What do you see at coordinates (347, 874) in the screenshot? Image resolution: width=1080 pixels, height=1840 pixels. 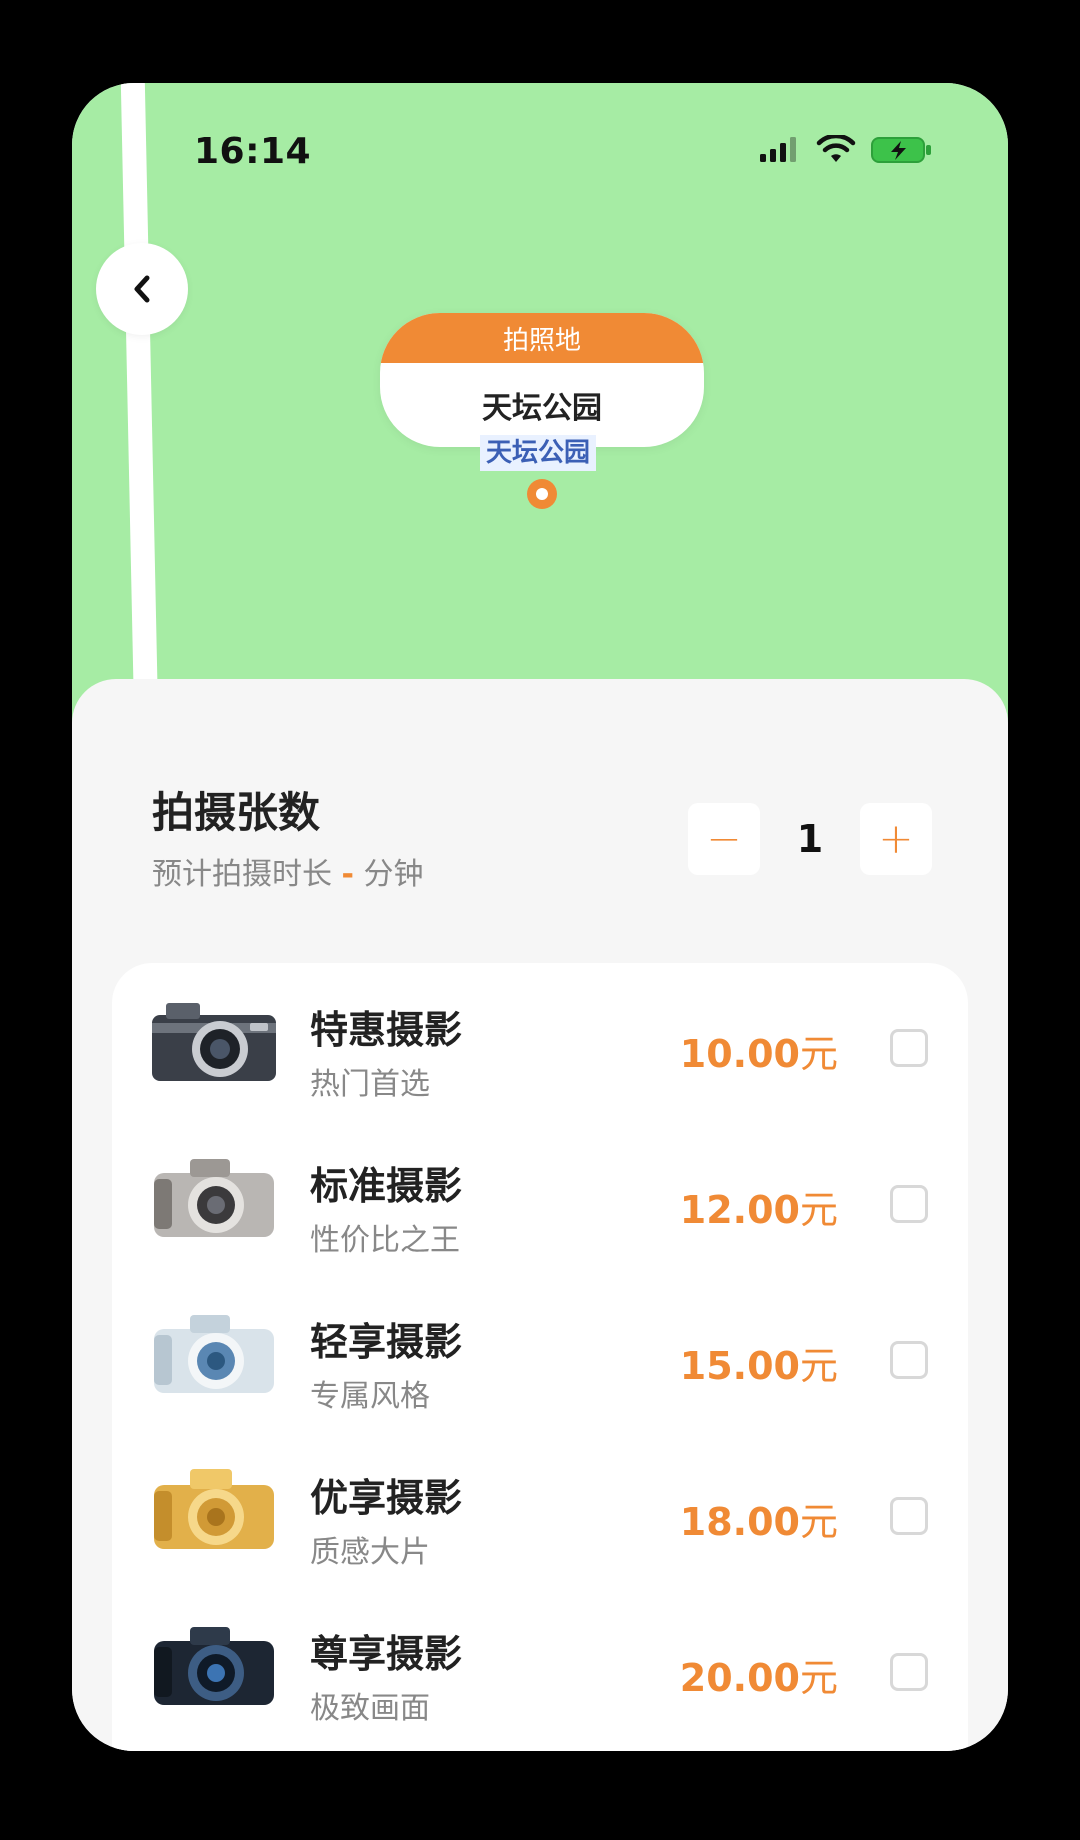 I see `duration-value: -` at bounding box center [347, 874].